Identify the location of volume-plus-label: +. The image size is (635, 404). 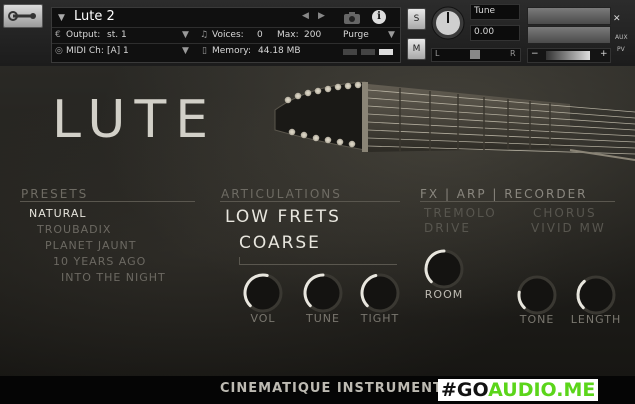
(604, 54).